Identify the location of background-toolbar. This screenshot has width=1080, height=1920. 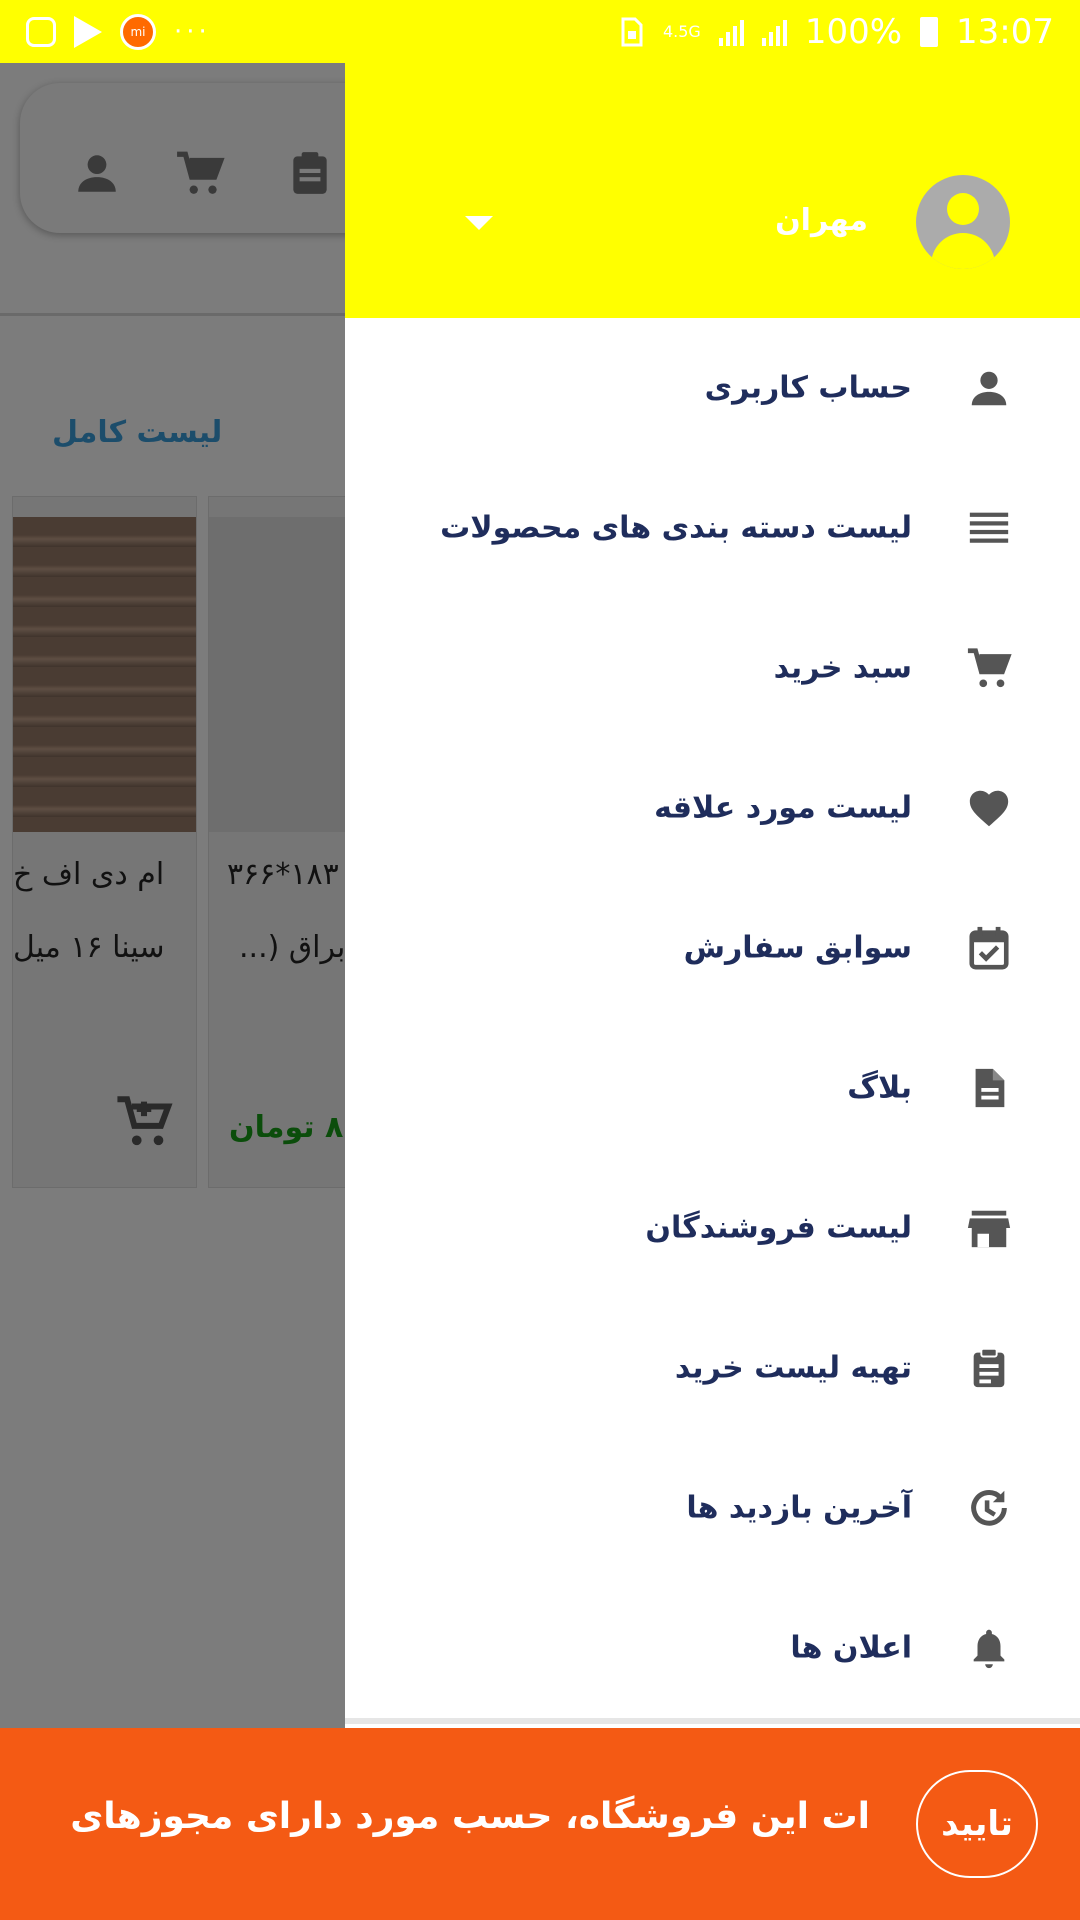
(182, 158).